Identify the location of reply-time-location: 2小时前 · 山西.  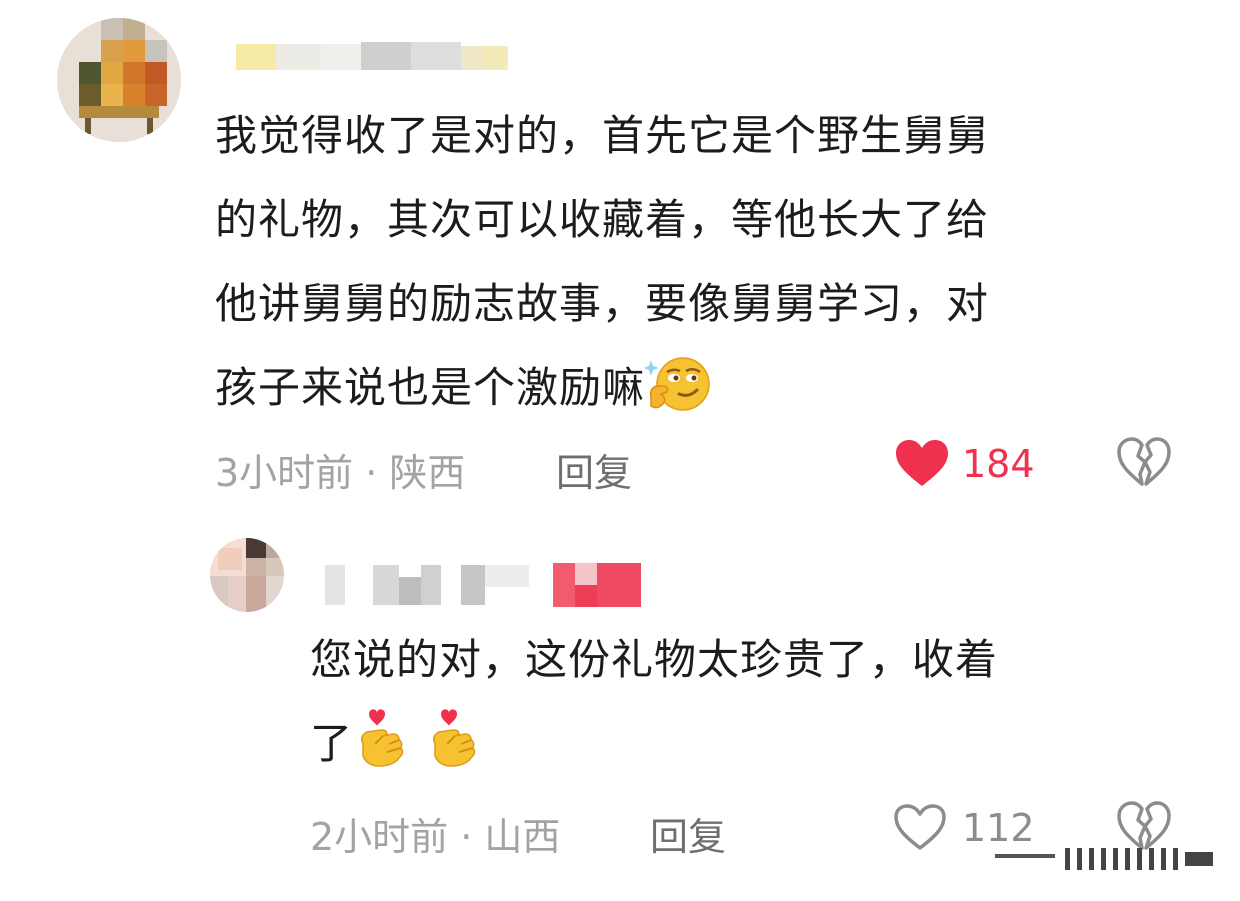
(435, 837).